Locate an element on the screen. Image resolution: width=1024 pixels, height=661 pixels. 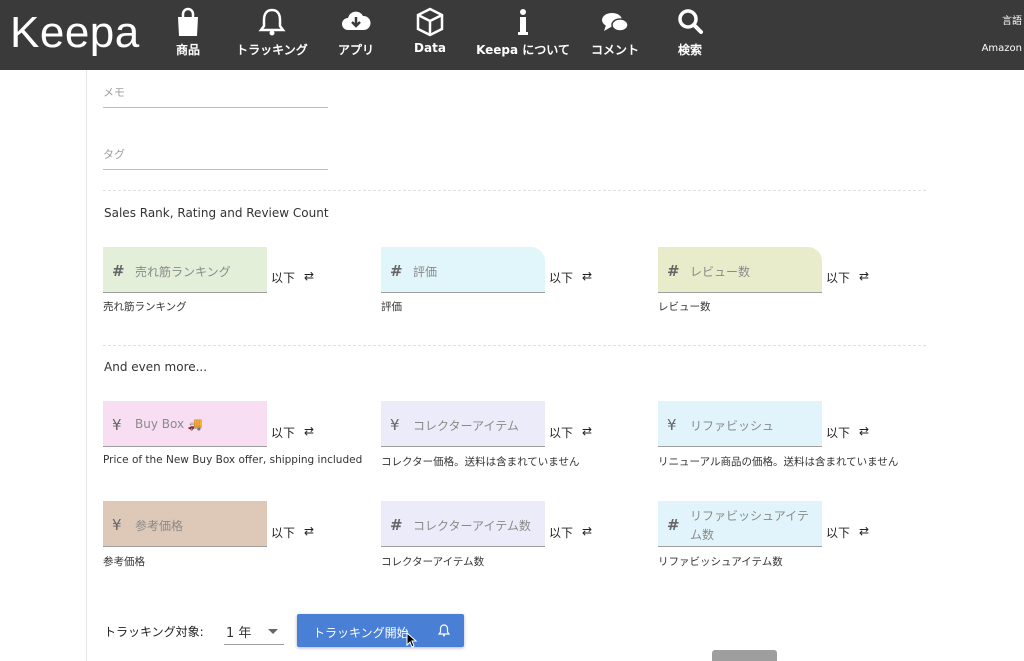
start-tracking-button: トラッキング開始 is located at coordinates (380, 630).